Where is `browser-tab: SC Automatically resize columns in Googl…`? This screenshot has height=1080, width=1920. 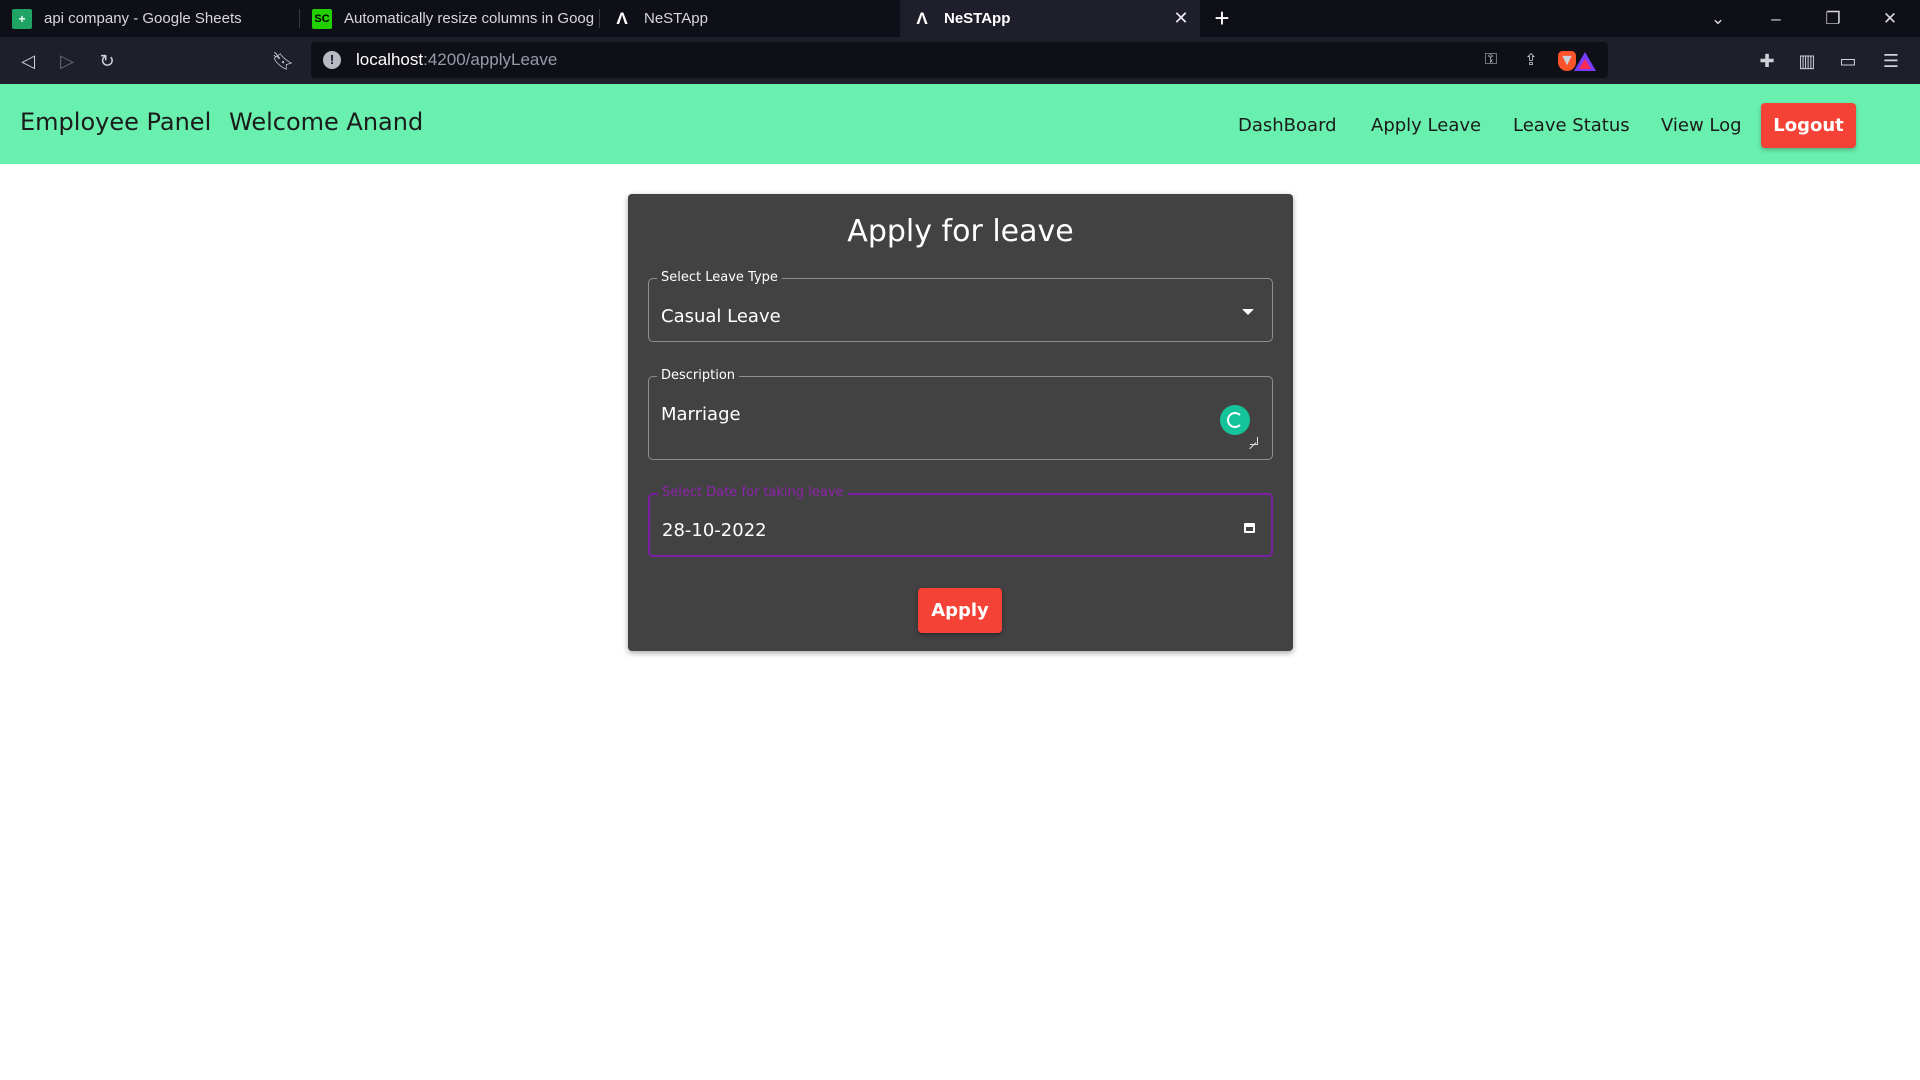
browser-tab: SC Automatically resize columns in Googl… is located at coordinates (450, 18).